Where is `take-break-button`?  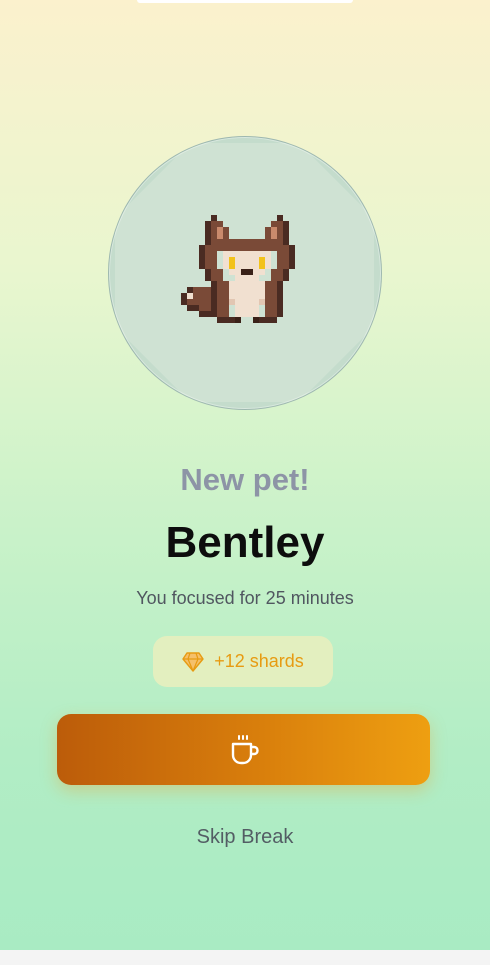 take-break-button is located at coordinates (243, 749).